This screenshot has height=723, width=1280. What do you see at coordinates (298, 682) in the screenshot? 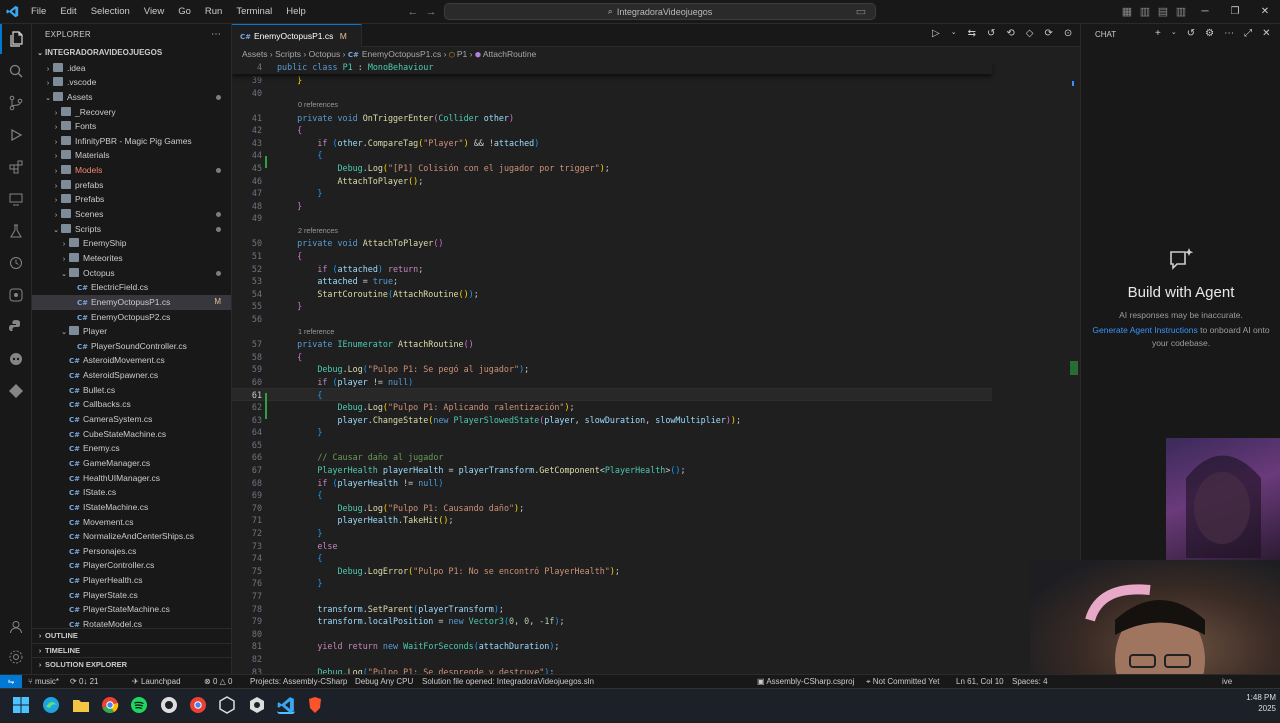
I see `projects-indicator: Projects: Assembly-CSharp` at bounding box center [298, 682].